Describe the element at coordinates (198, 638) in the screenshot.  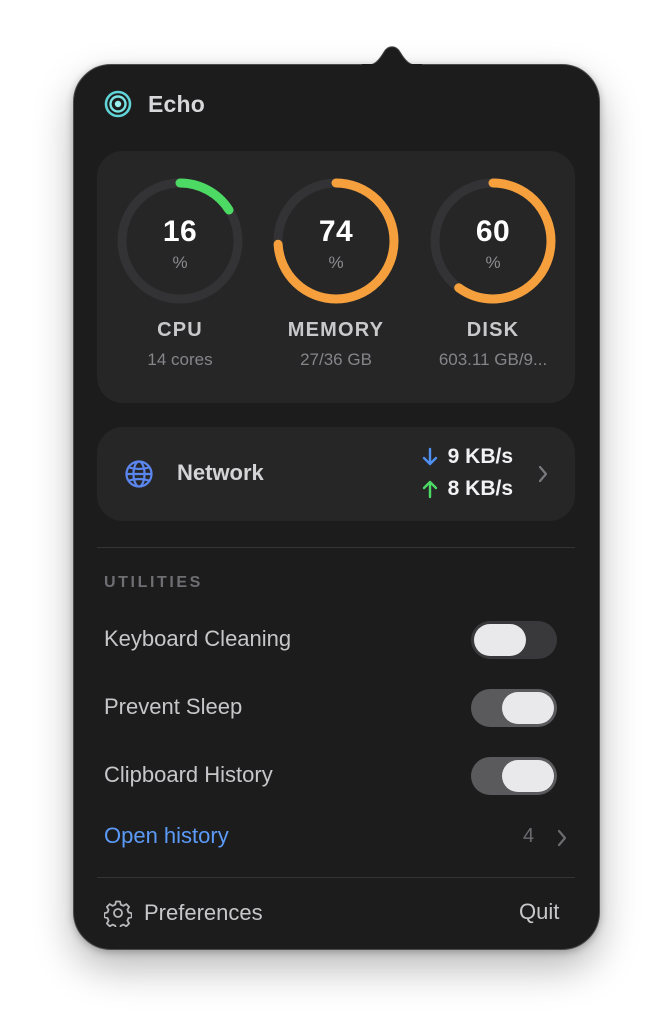
I see `keyboard-cleaning-label: Keyboard Cleaning` at that location.